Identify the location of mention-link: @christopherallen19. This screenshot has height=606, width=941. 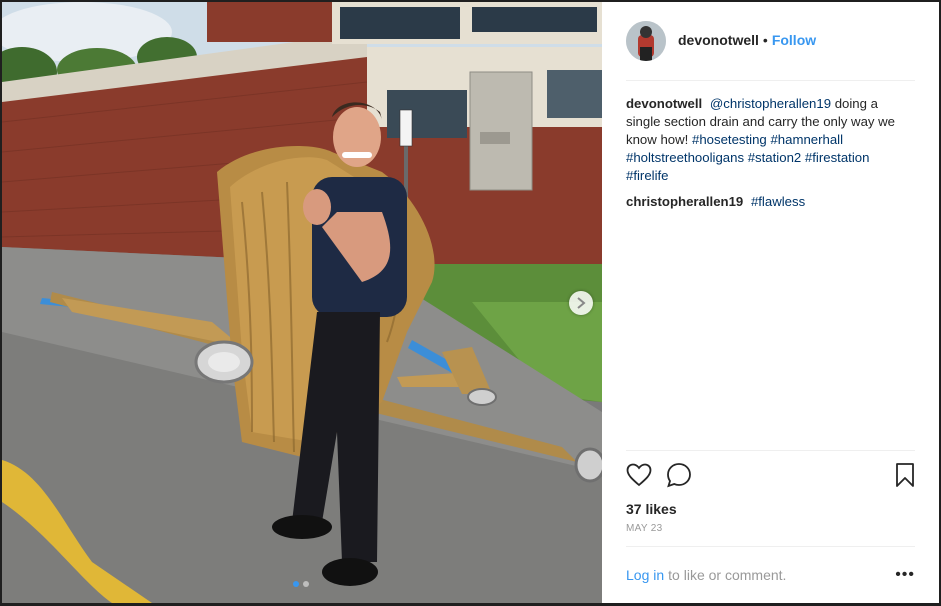
(770, 103).